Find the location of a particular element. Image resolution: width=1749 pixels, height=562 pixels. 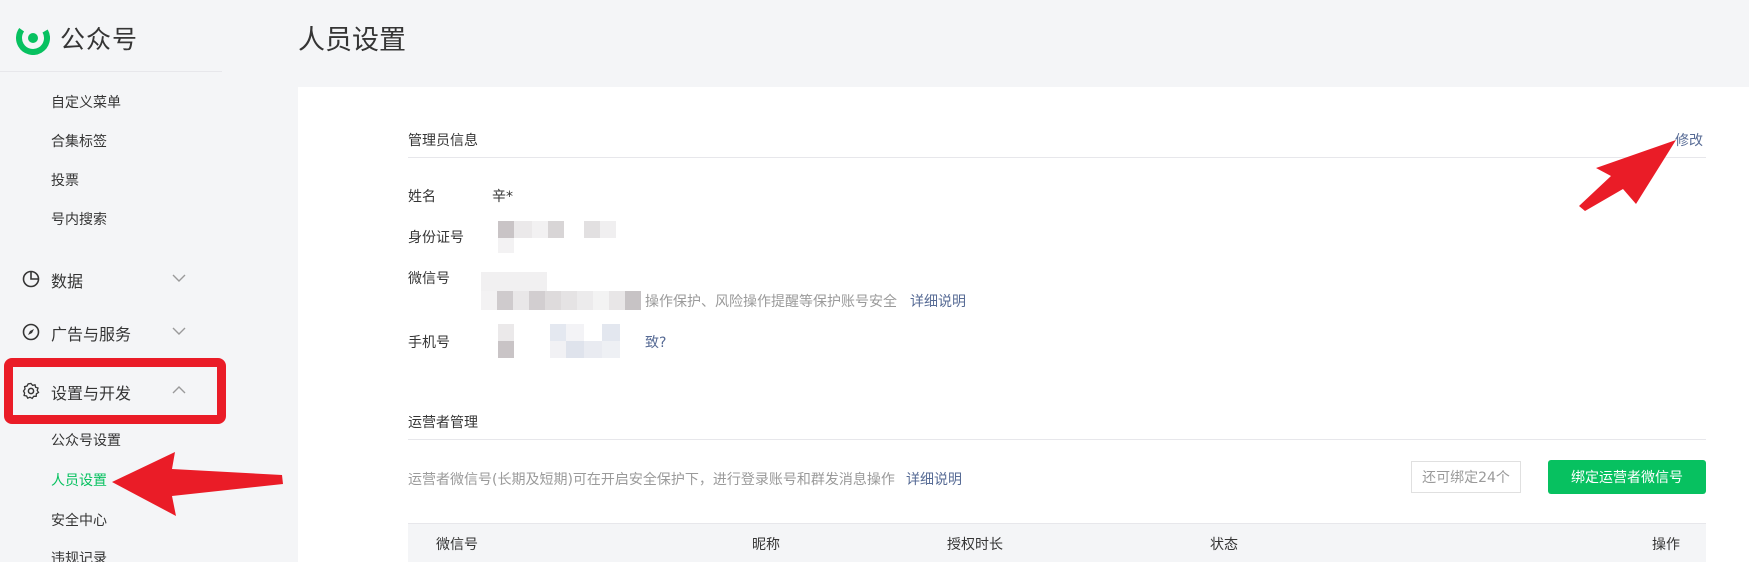

sidebar-item-staff-settings: 人员设置 is located at coordinates (79, 480).